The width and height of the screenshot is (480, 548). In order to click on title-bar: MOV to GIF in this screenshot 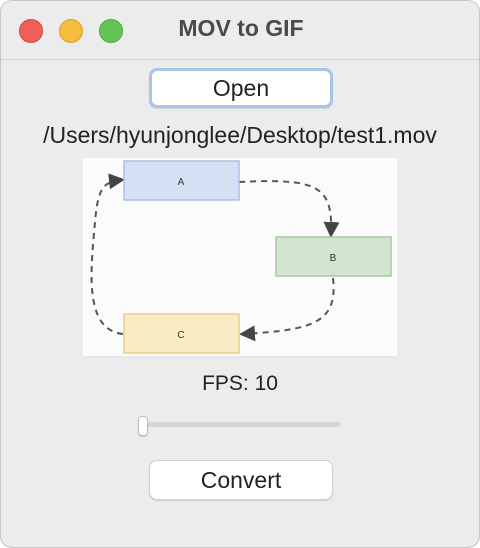, I will do `click(240, 30)`.